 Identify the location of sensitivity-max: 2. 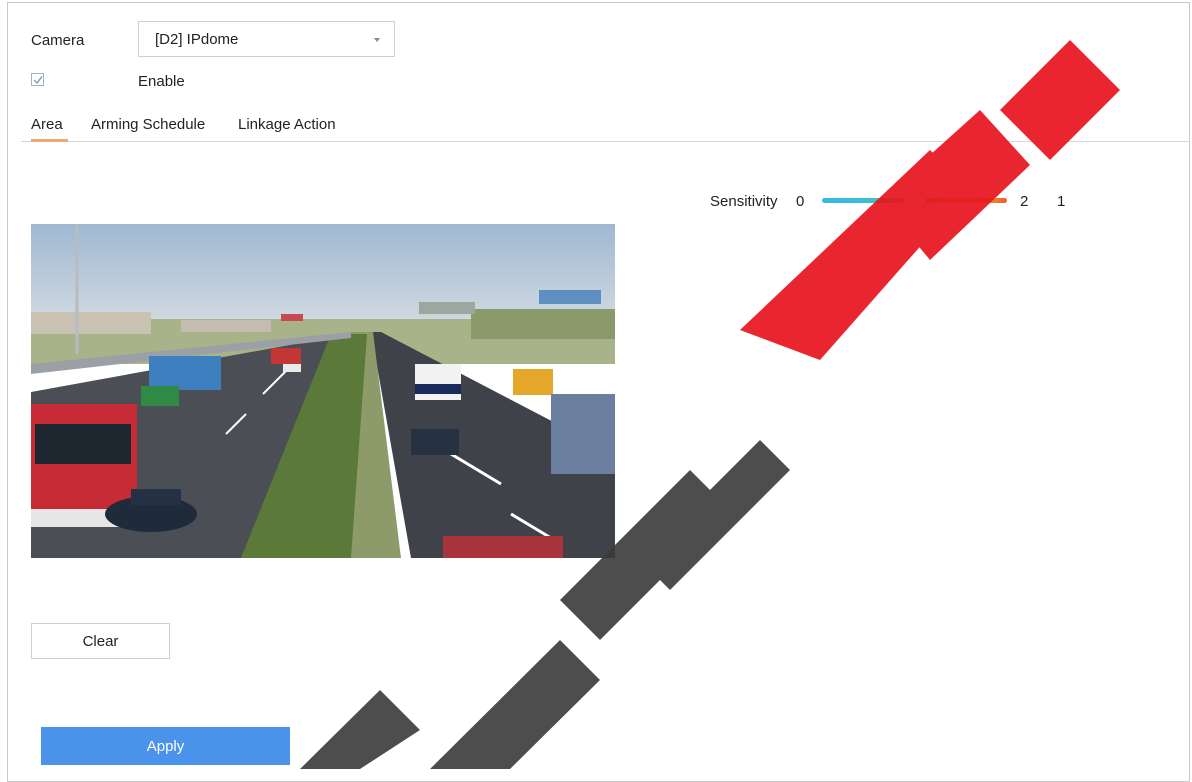
(1024, 201).